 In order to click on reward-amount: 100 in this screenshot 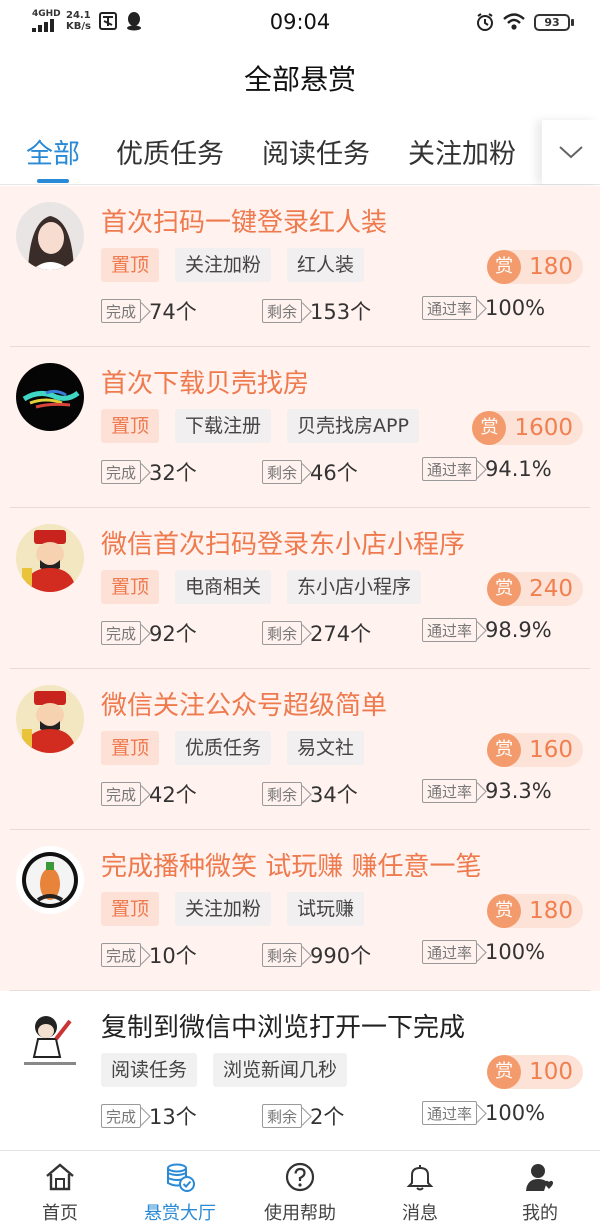, I will do `click(551, 1072)`.